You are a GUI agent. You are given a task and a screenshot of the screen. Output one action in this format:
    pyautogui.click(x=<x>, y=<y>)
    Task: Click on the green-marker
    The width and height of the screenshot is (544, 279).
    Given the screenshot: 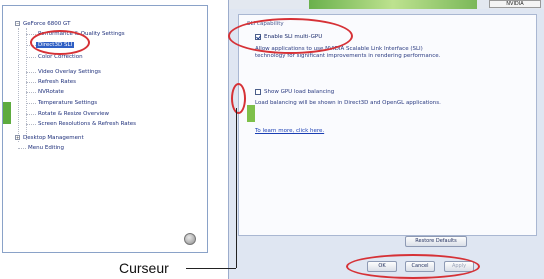 What is the action you would take?
    pyautogui.click(x=251, y=113)
    